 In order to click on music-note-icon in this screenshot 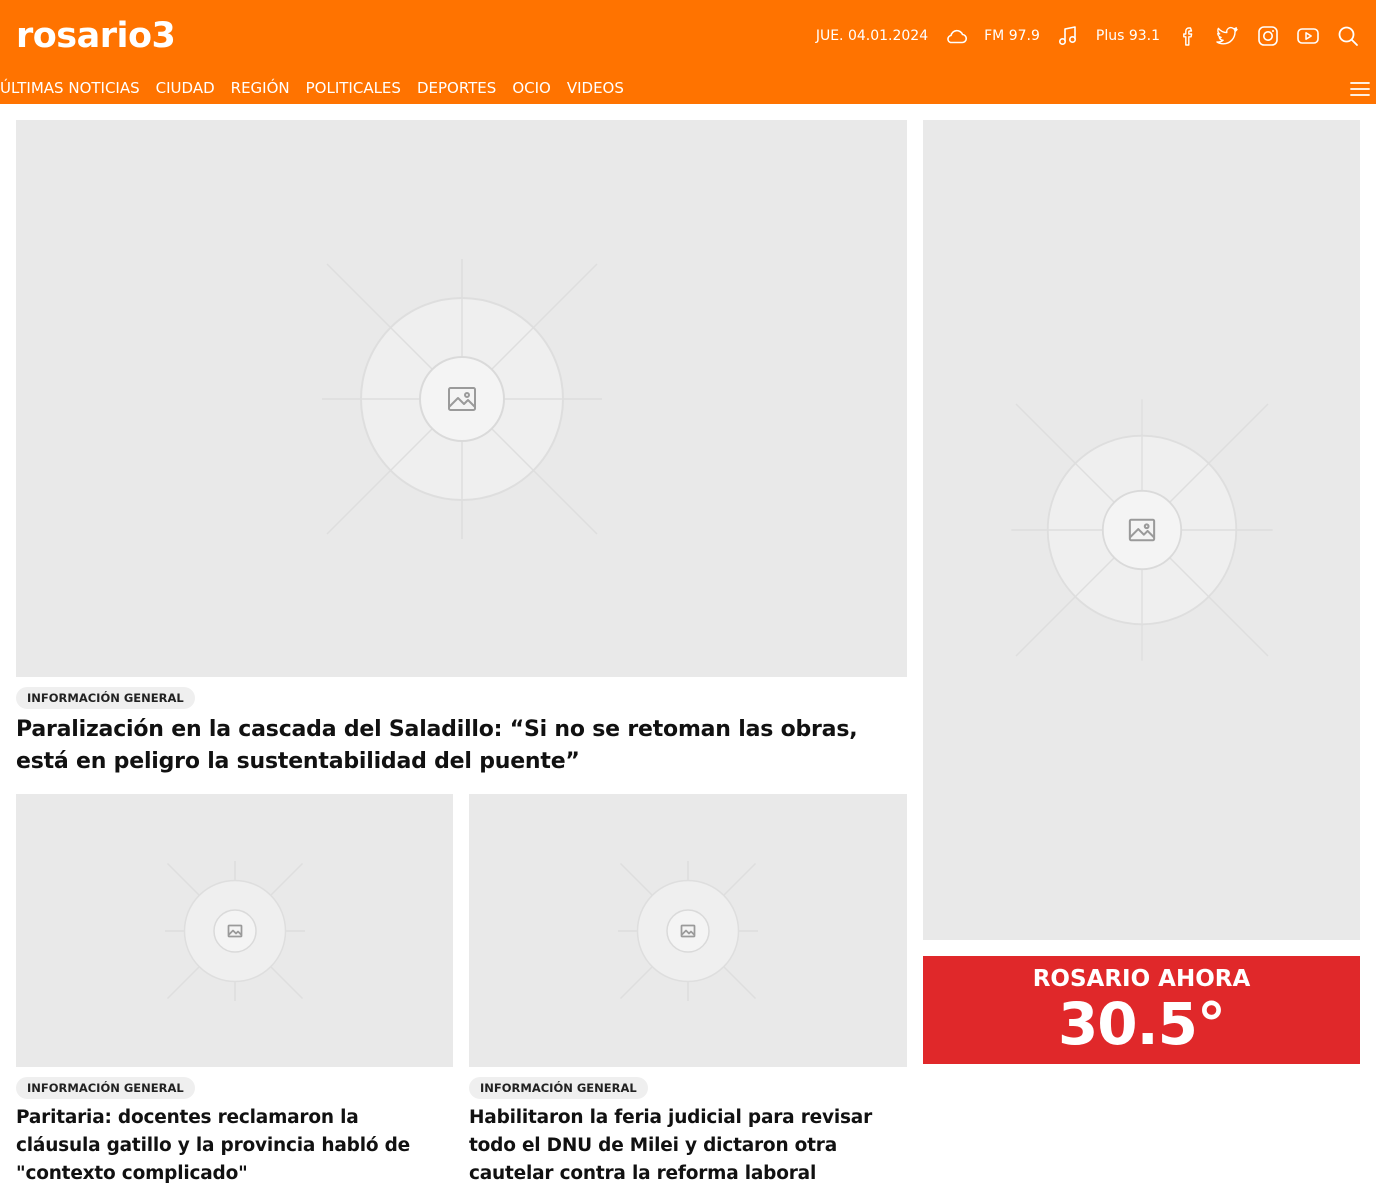, I will do `click(1068, 36)`.